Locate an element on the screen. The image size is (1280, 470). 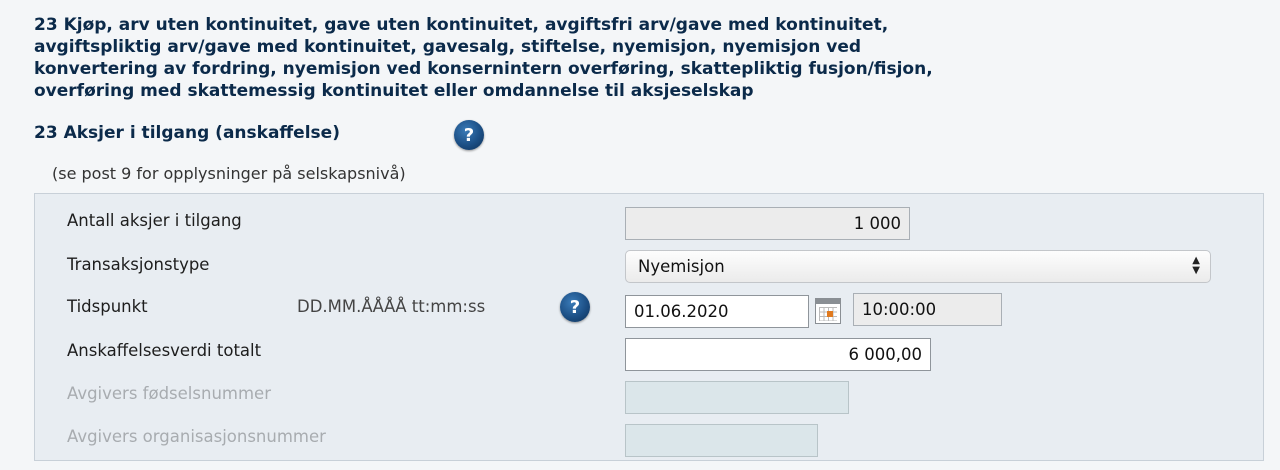
transaction-type-select: Nyemisjon ▲ ▼ is located at coordinates (918, 266).